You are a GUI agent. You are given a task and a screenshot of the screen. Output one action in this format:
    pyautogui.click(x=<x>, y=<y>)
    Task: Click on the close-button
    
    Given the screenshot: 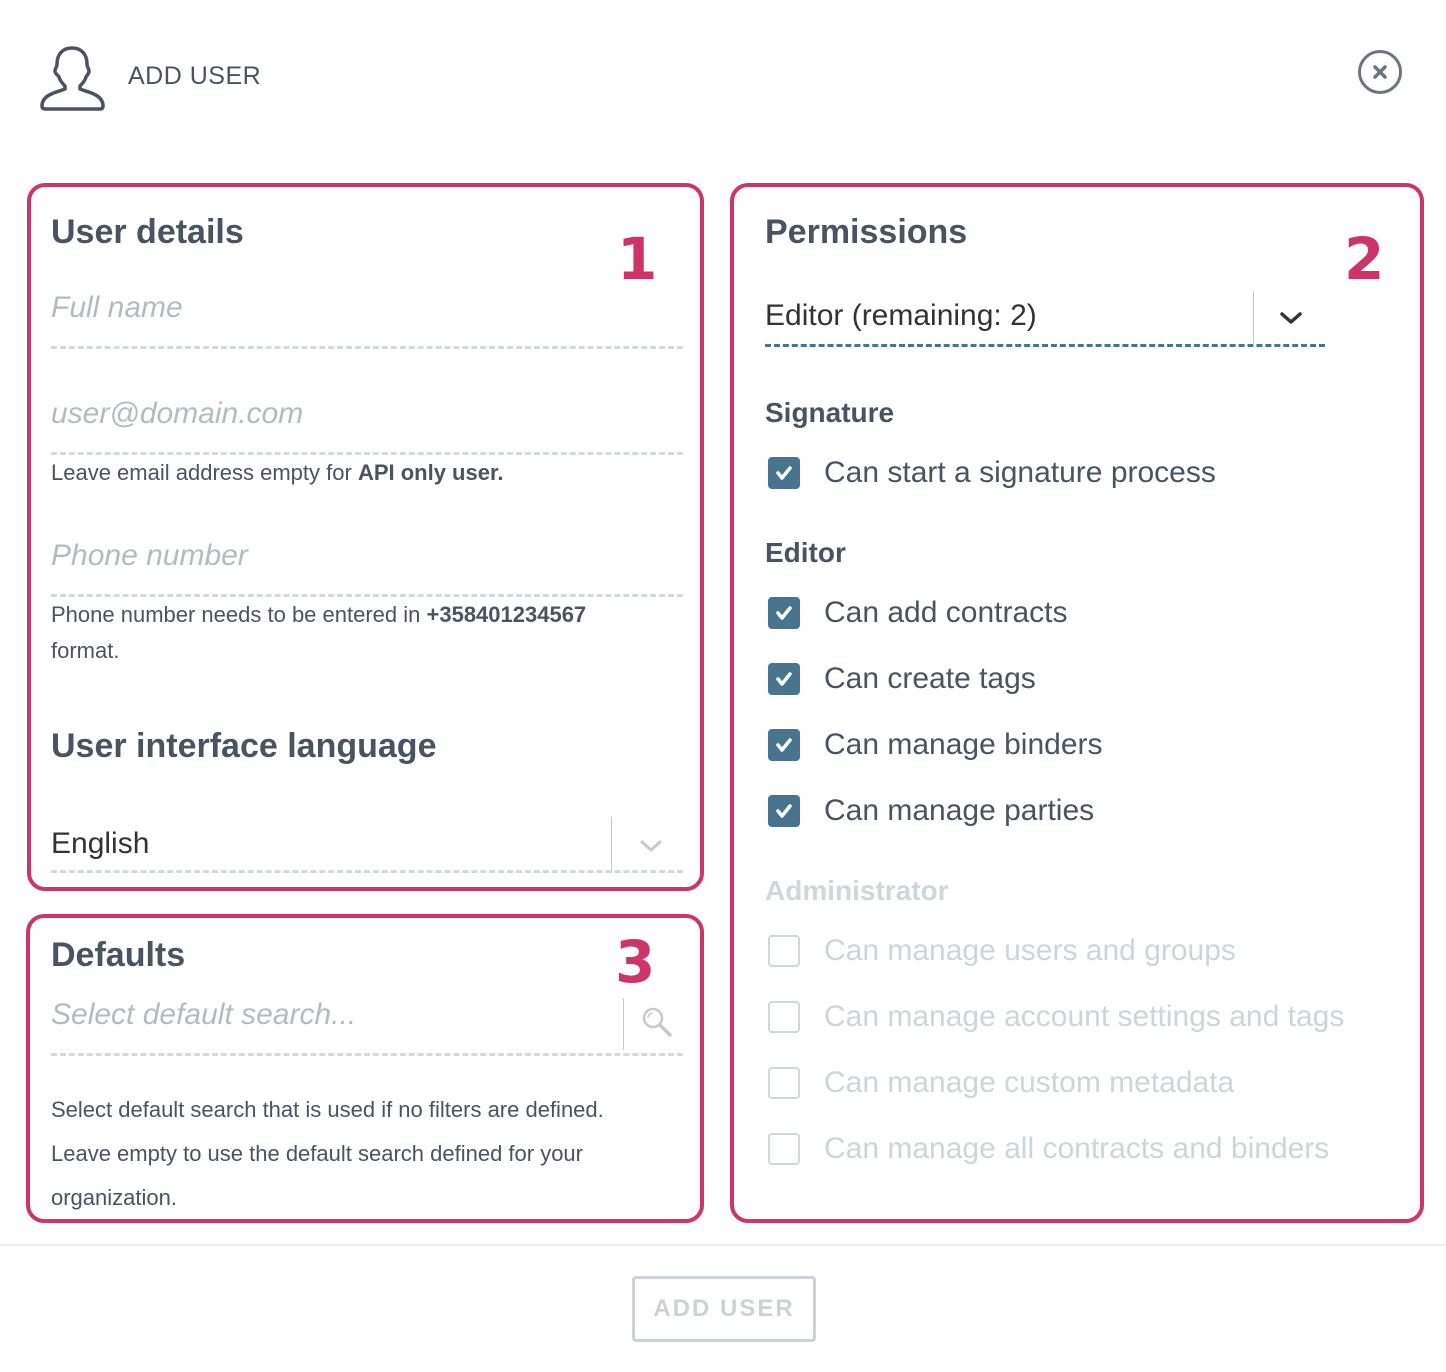 What is the action you would take?
    pyautogui.click(x=1380, y=72)
    